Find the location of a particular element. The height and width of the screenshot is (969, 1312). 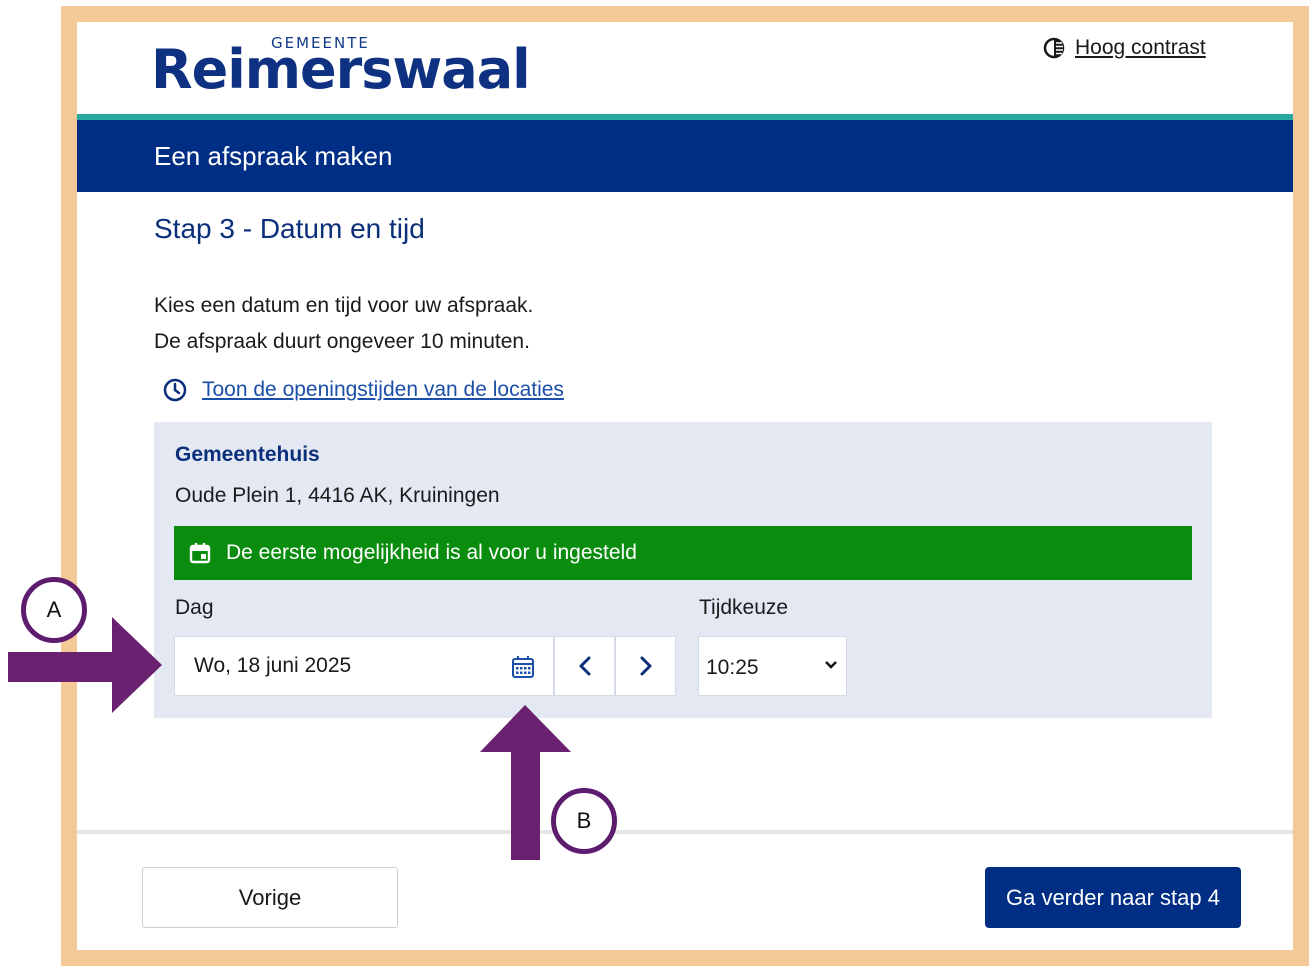

annotation-arrows is located at coordinates (289, 738).